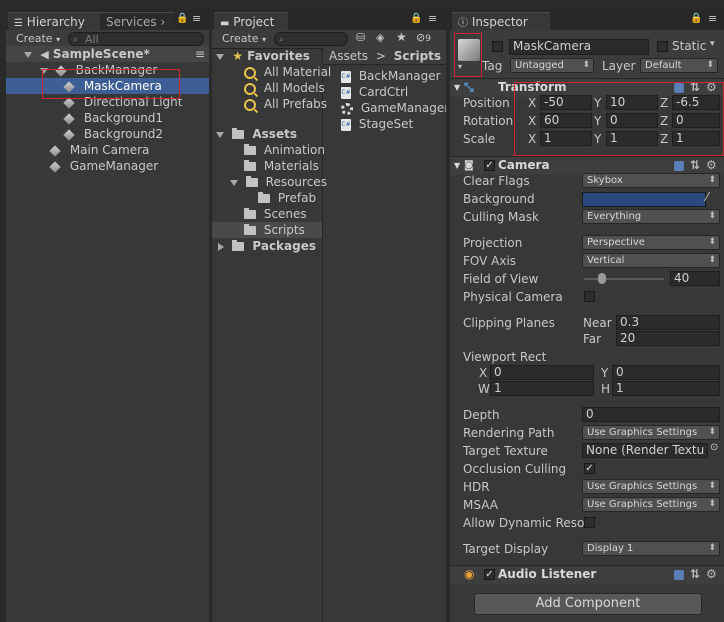 The height and width of the screenshot is (622, 724). I want to click on favorite-item: All Prefabs, so click(269, 104).